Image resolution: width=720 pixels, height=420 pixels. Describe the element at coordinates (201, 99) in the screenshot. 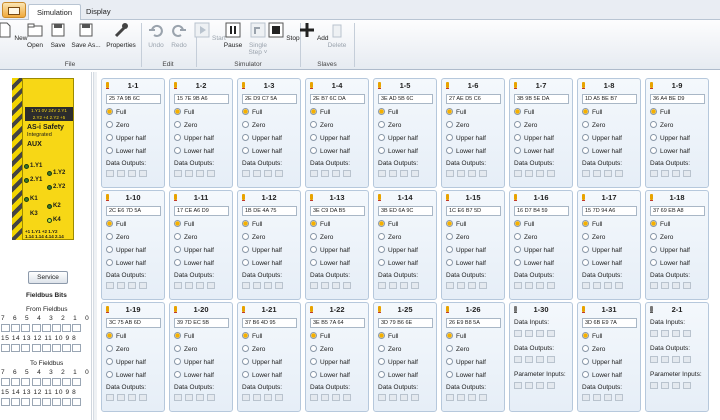

I see `slave-id-field: 15 7E 9B A6` at that location.